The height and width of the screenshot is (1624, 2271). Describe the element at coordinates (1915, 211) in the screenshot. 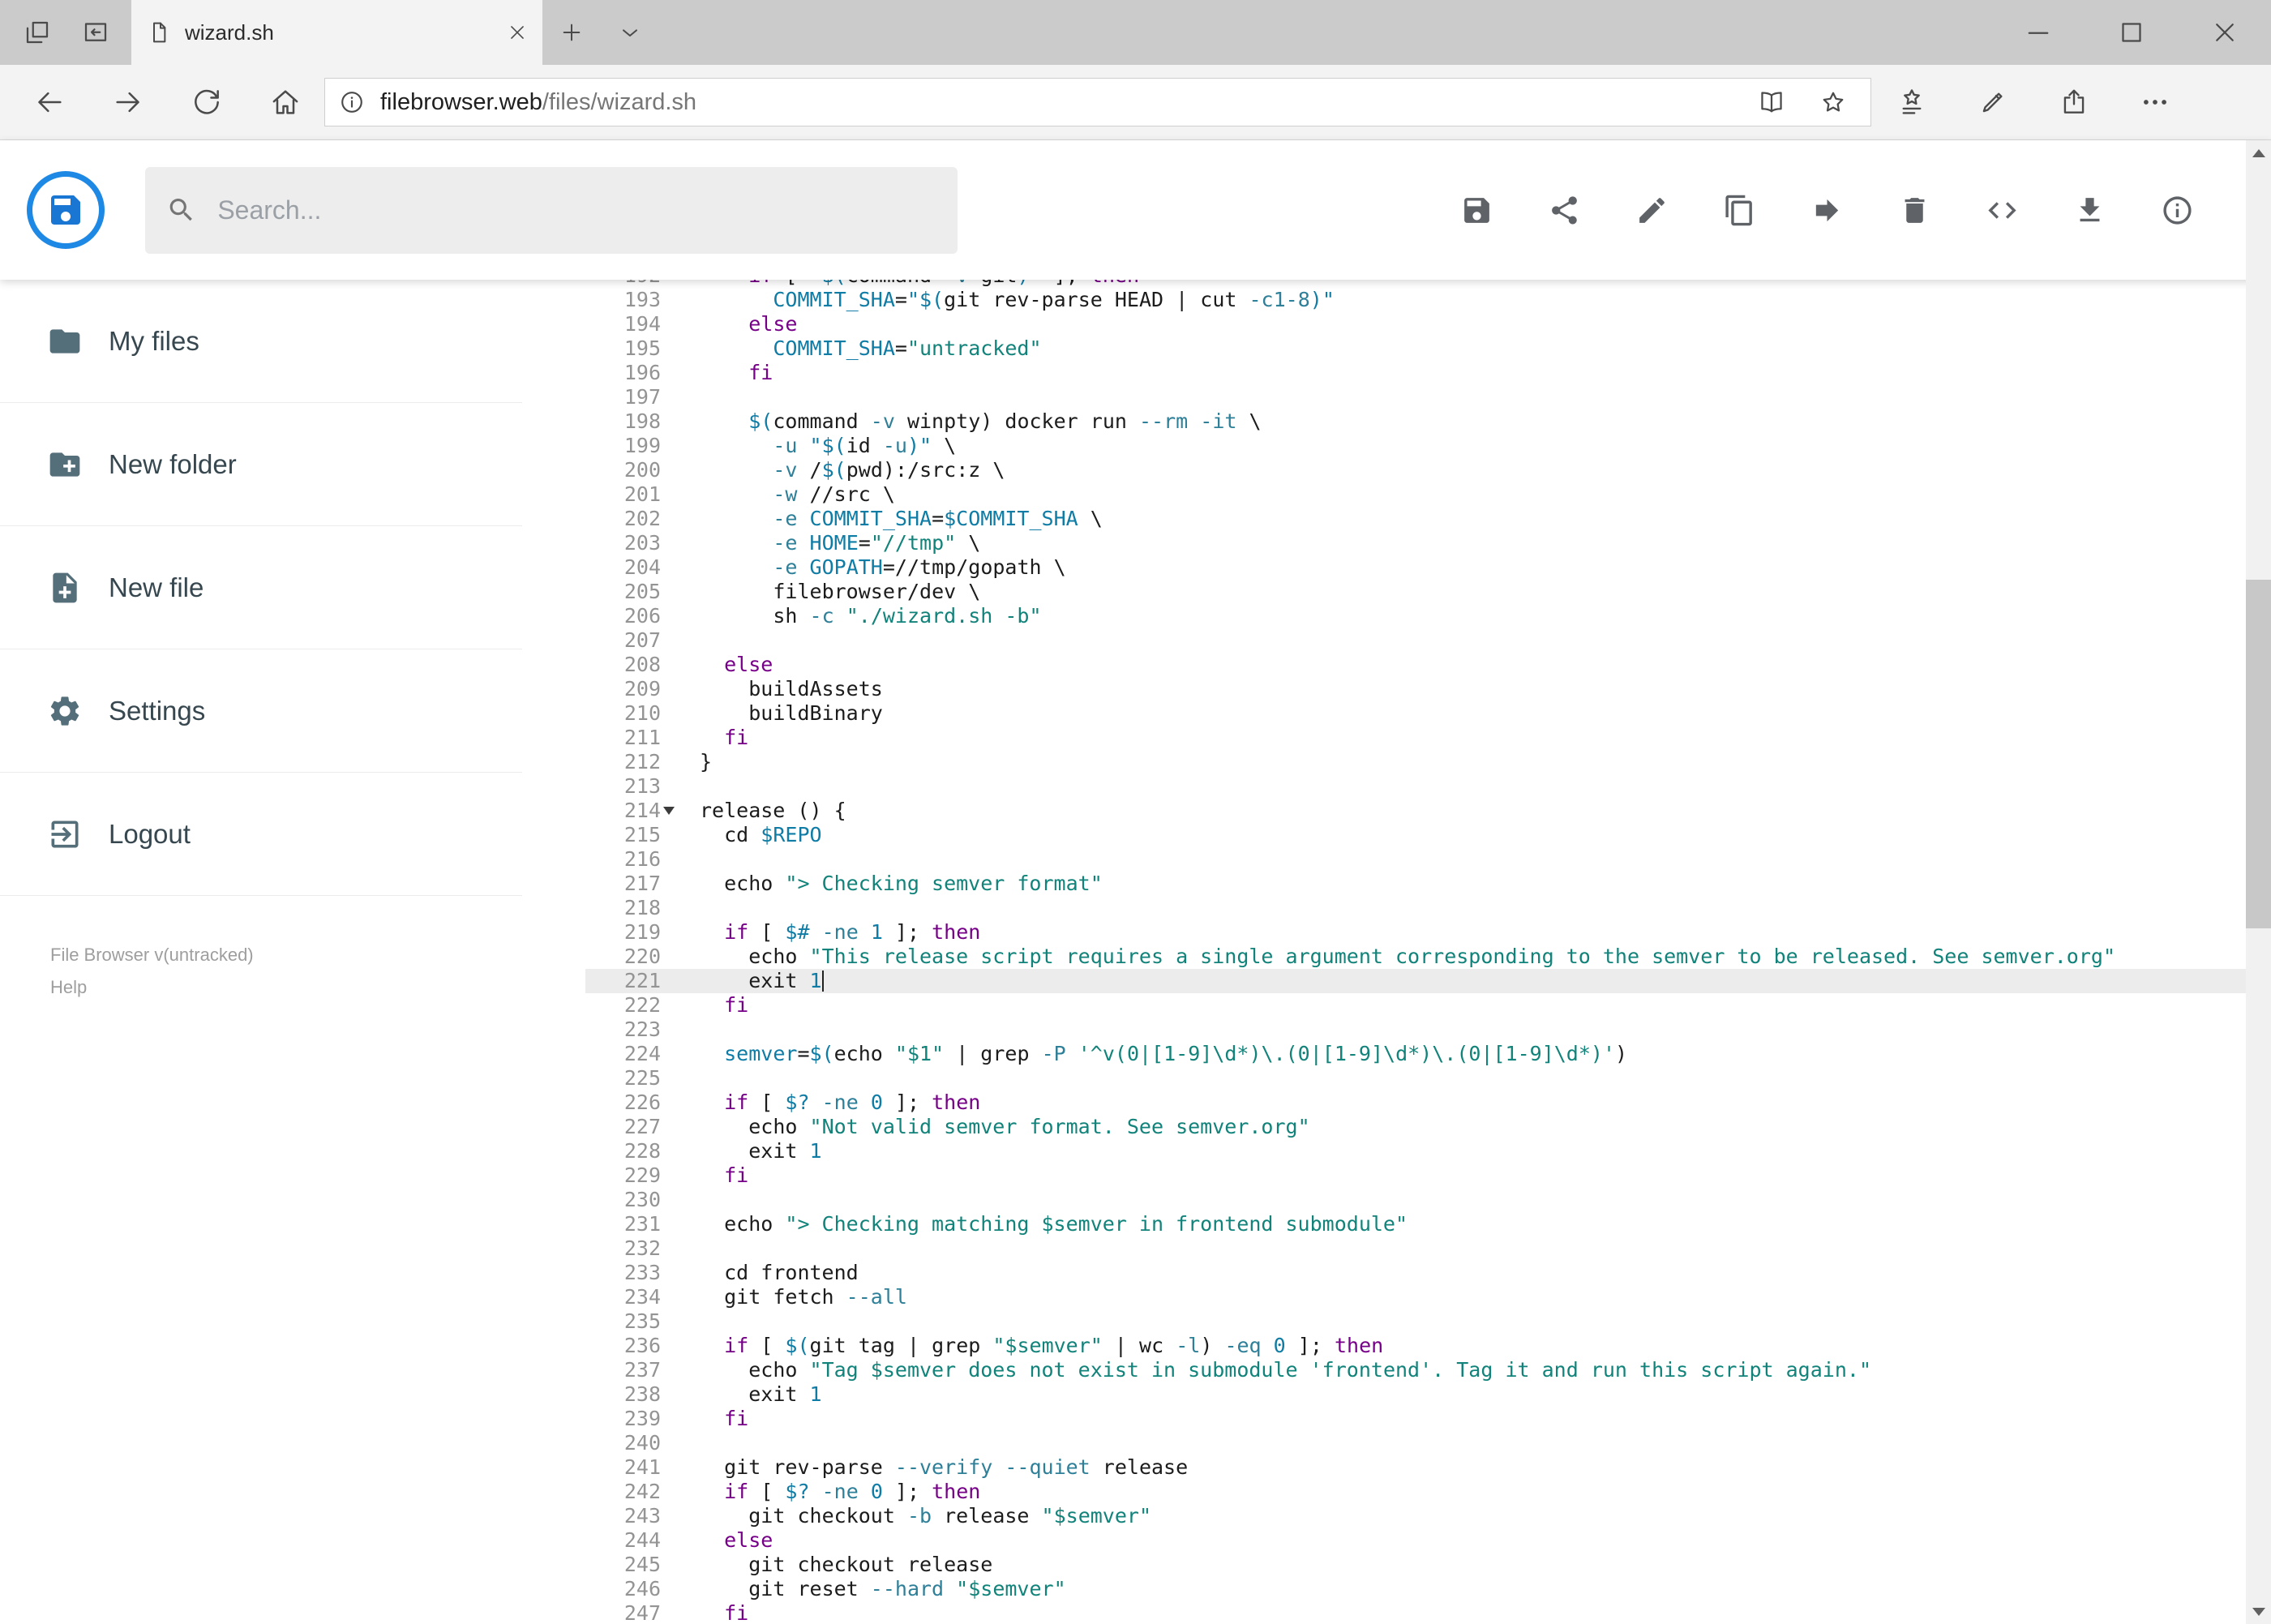

I see `delete-button` at that location.